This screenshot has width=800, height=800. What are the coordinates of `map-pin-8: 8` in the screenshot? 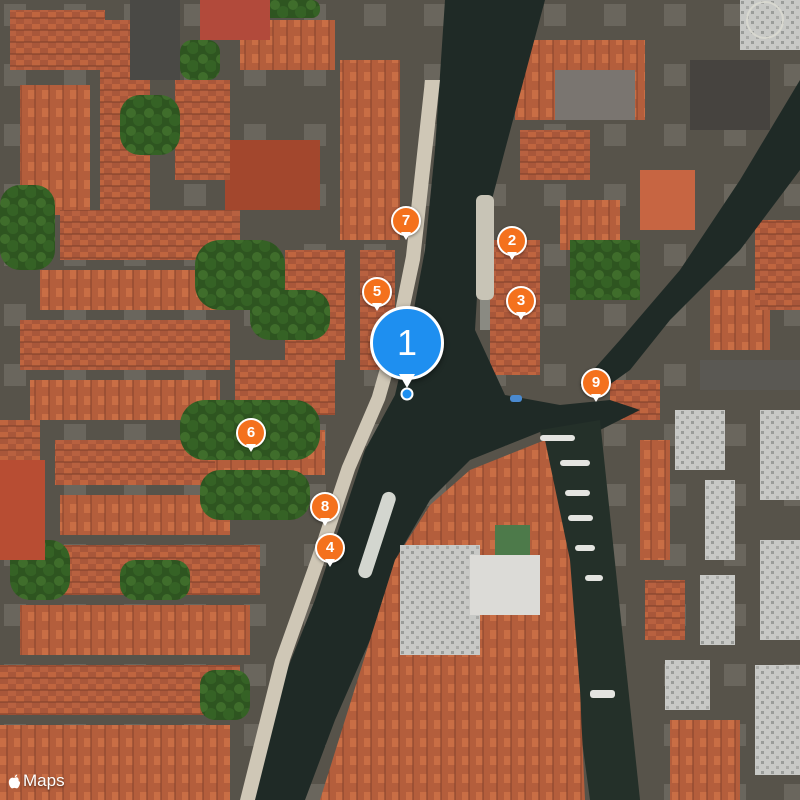 It's located at (325, 510).